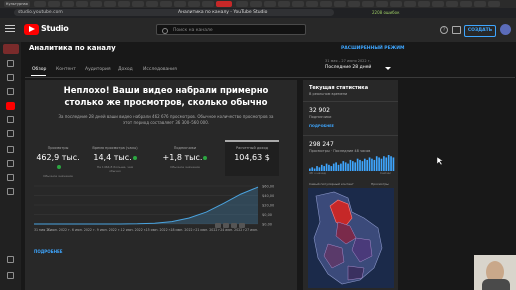  Describe the element at coordinates (444, 30) in the screenshot. I see `help-icon: ?` at that location.